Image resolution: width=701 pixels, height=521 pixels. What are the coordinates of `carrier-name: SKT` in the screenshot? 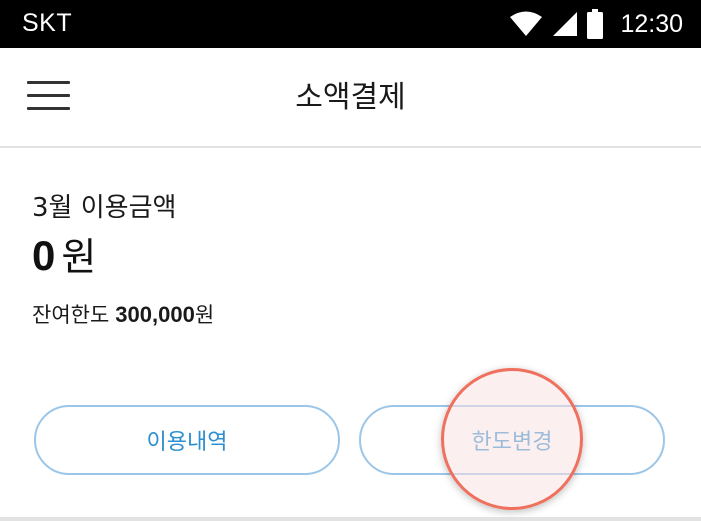 It's located at (47, 23).